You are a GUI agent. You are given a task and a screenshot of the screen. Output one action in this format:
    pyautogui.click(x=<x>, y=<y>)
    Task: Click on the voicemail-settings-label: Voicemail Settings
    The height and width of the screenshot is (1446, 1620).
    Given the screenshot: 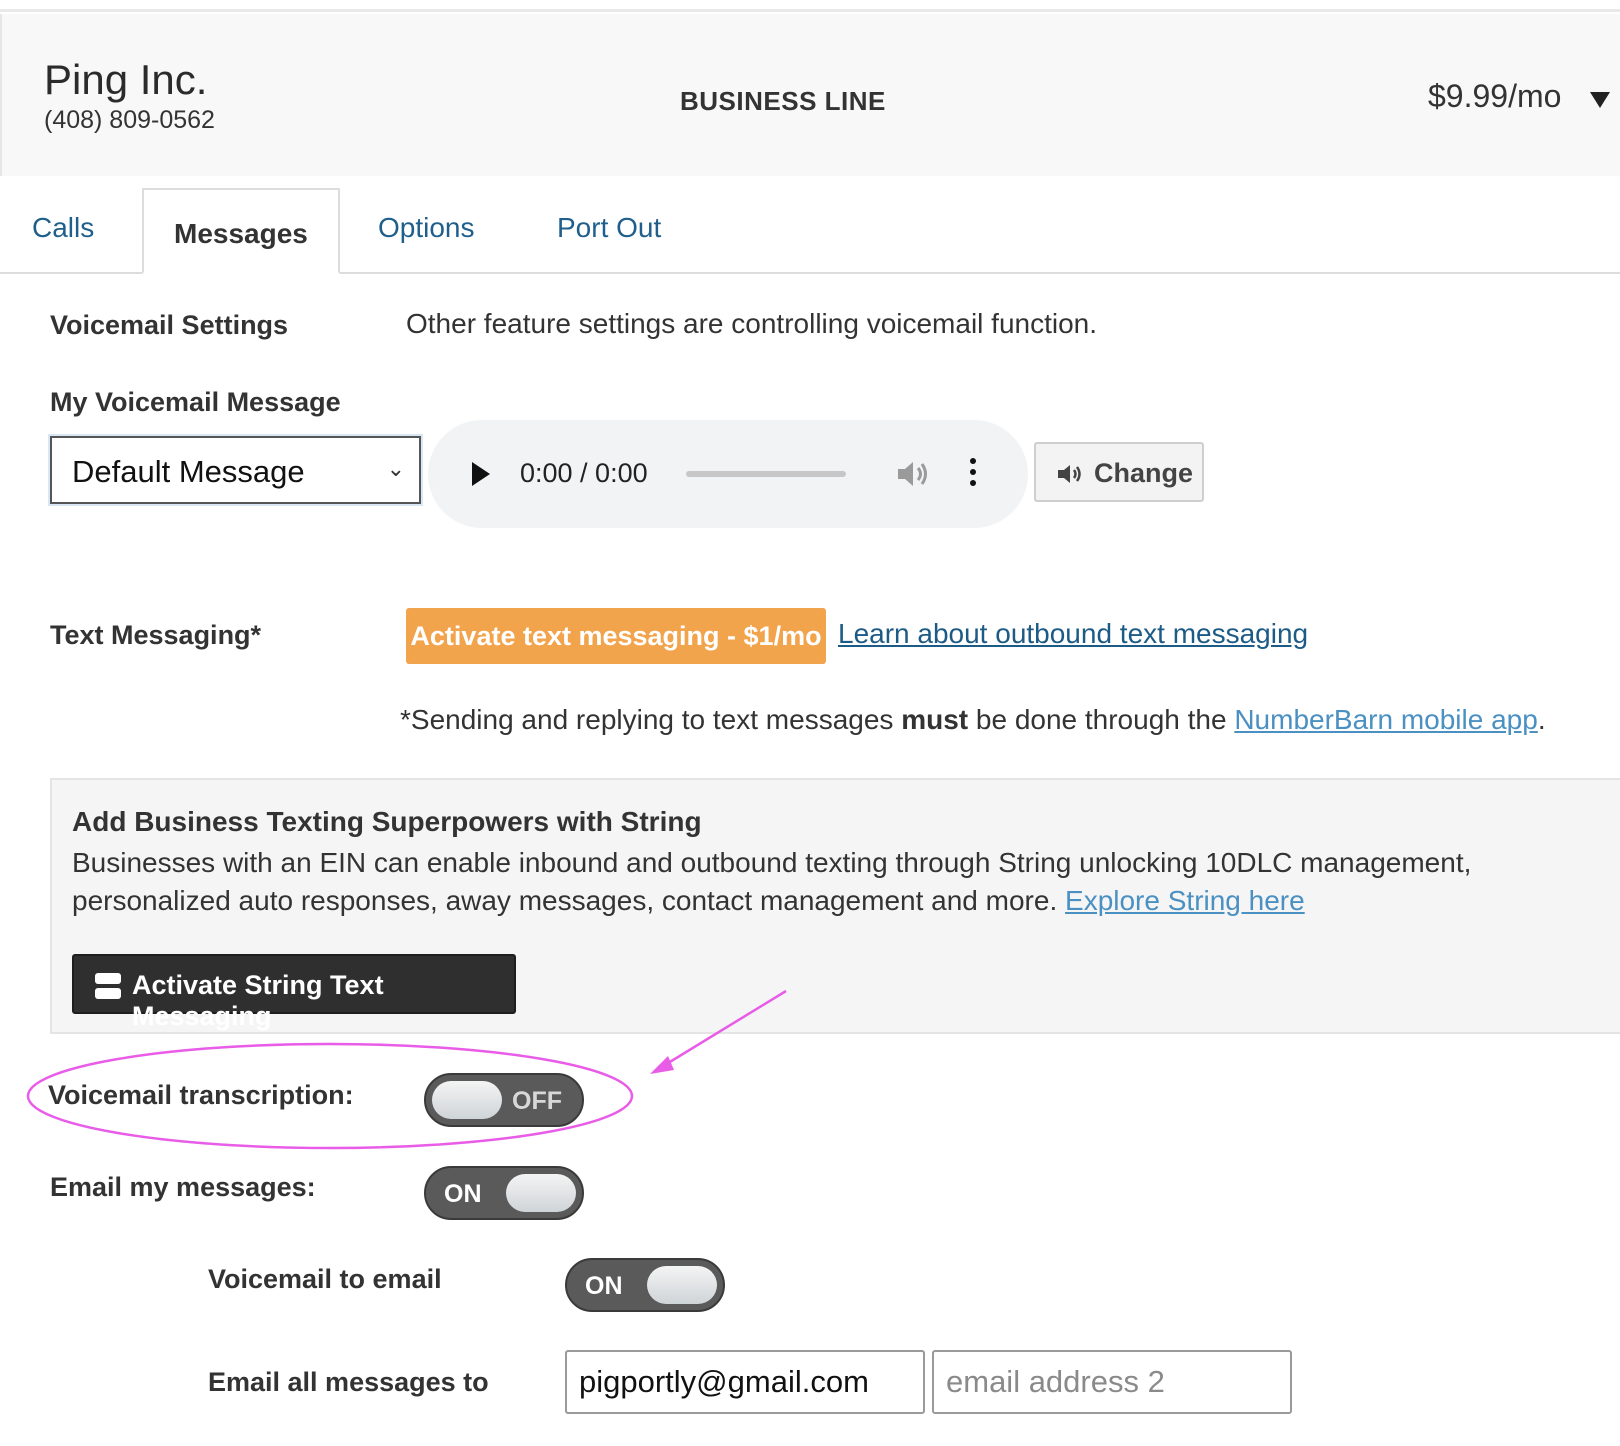 What is the action you would take?
    pyautogui.click(x=169, y=325)
    